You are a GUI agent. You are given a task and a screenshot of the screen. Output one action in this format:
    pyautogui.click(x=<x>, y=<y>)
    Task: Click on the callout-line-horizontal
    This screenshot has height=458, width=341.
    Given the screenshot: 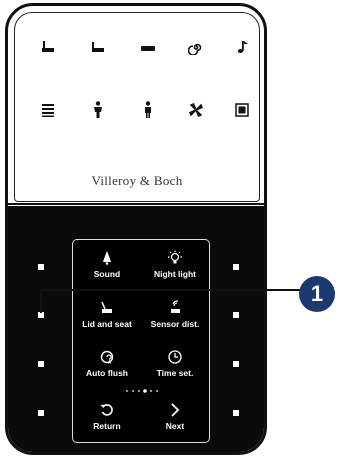 What is the action you would take?
    pyautogui.click(x=170, y=290)
    